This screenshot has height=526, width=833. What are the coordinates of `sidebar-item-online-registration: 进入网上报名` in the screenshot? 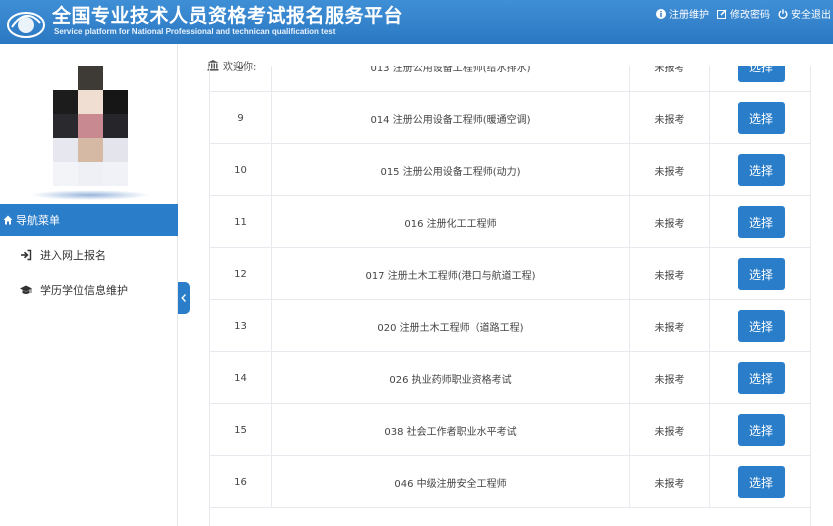 It's located at (89, 255).